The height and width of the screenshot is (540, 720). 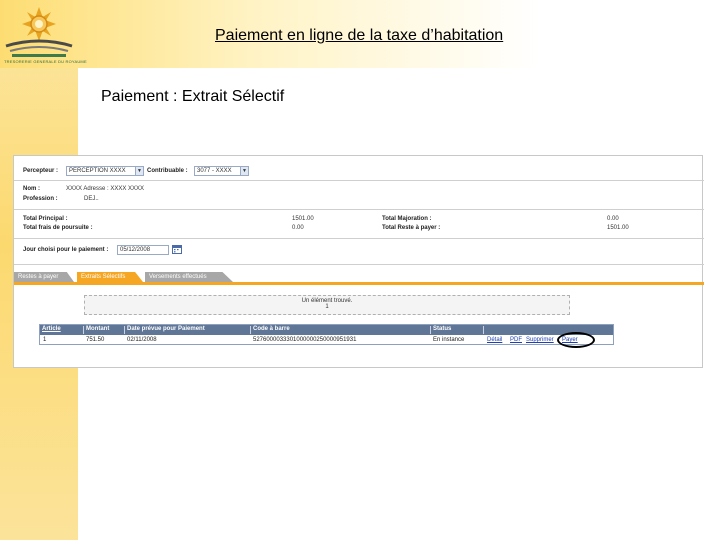 What do you see at coordinates (58, 228) in the screenshot?
I see `total-frais-label: Total frais de poursuite :` at bounding box center [58, 228].